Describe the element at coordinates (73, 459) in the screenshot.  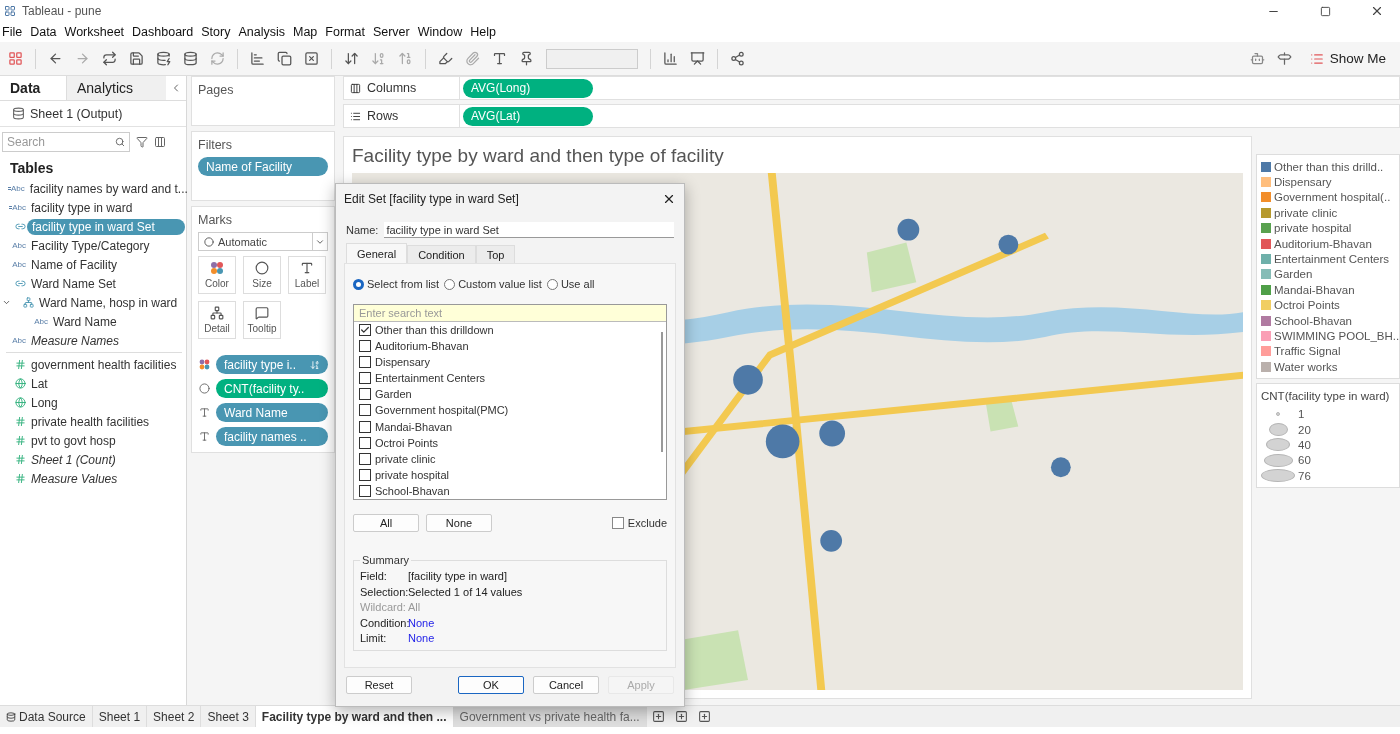
I see `field-item: Sheet 1 (Count)` at that location.